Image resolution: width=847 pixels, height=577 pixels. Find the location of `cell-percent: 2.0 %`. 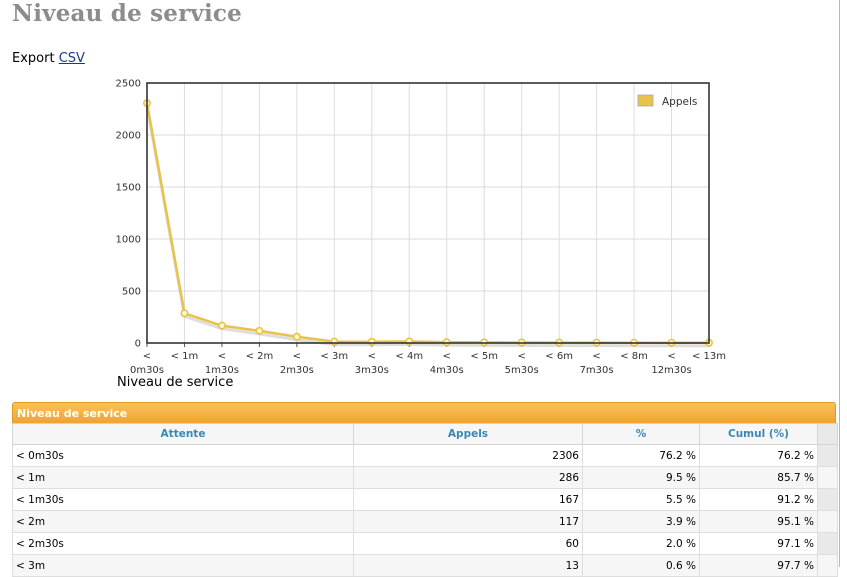

cell-percent: 2.0 % is located at coordinates (641, 543).